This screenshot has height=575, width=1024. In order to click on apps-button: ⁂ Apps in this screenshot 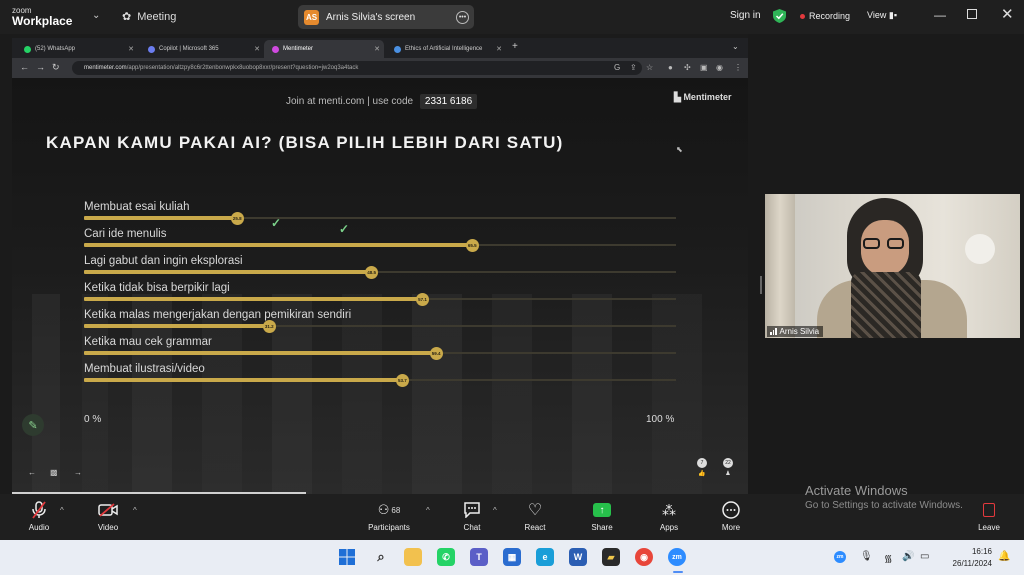, I will do `click(669, 516)`.